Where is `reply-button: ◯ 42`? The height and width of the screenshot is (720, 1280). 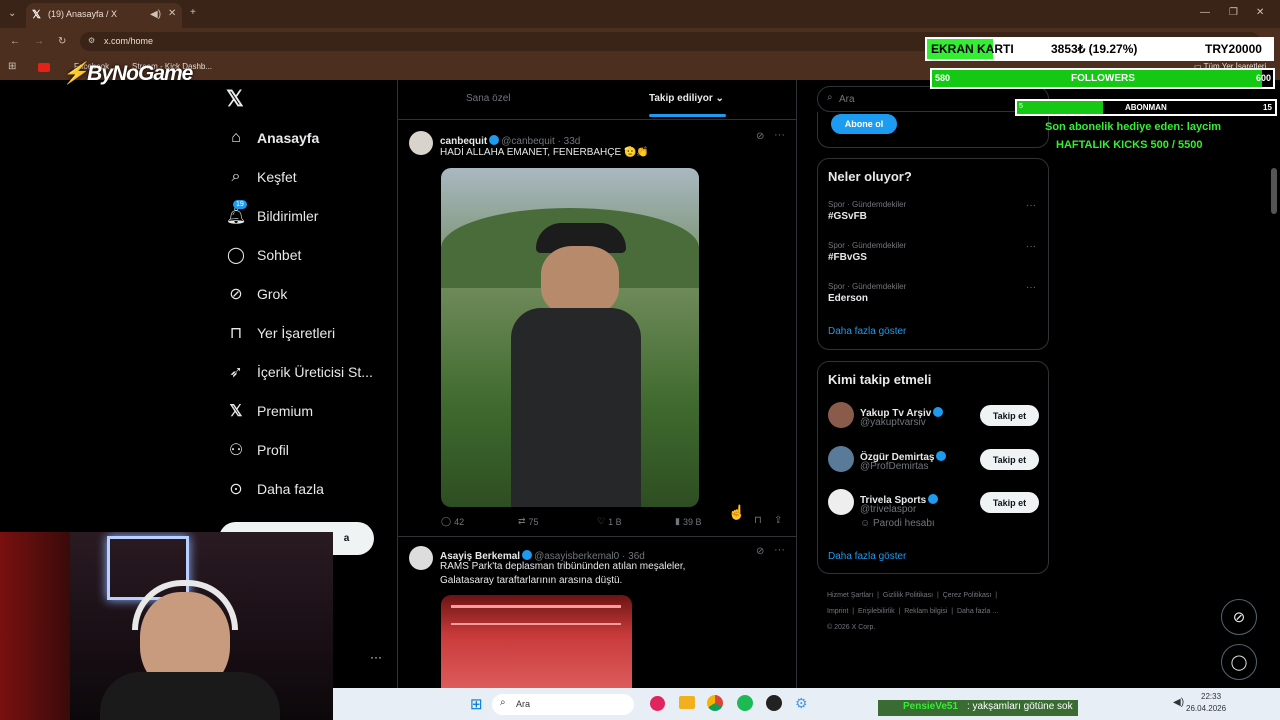
reply-button: ◯ 42 is located at coordinates (452, 521).